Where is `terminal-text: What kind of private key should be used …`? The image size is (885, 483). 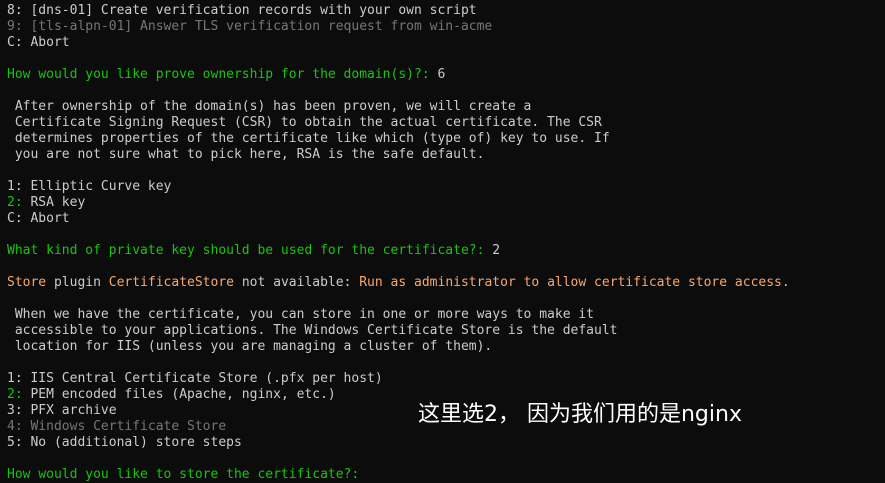 terminal-text: What kind of private key should be used … is located at coordinates (250, 250).